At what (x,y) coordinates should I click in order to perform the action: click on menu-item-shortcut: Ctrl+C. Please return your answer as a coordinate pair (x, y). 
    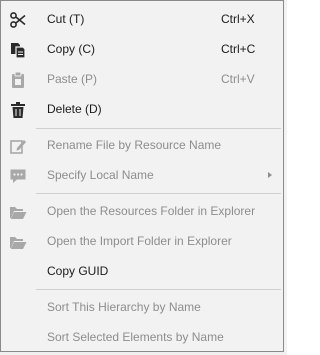
    Looking at the image, I should click on (238, 49).